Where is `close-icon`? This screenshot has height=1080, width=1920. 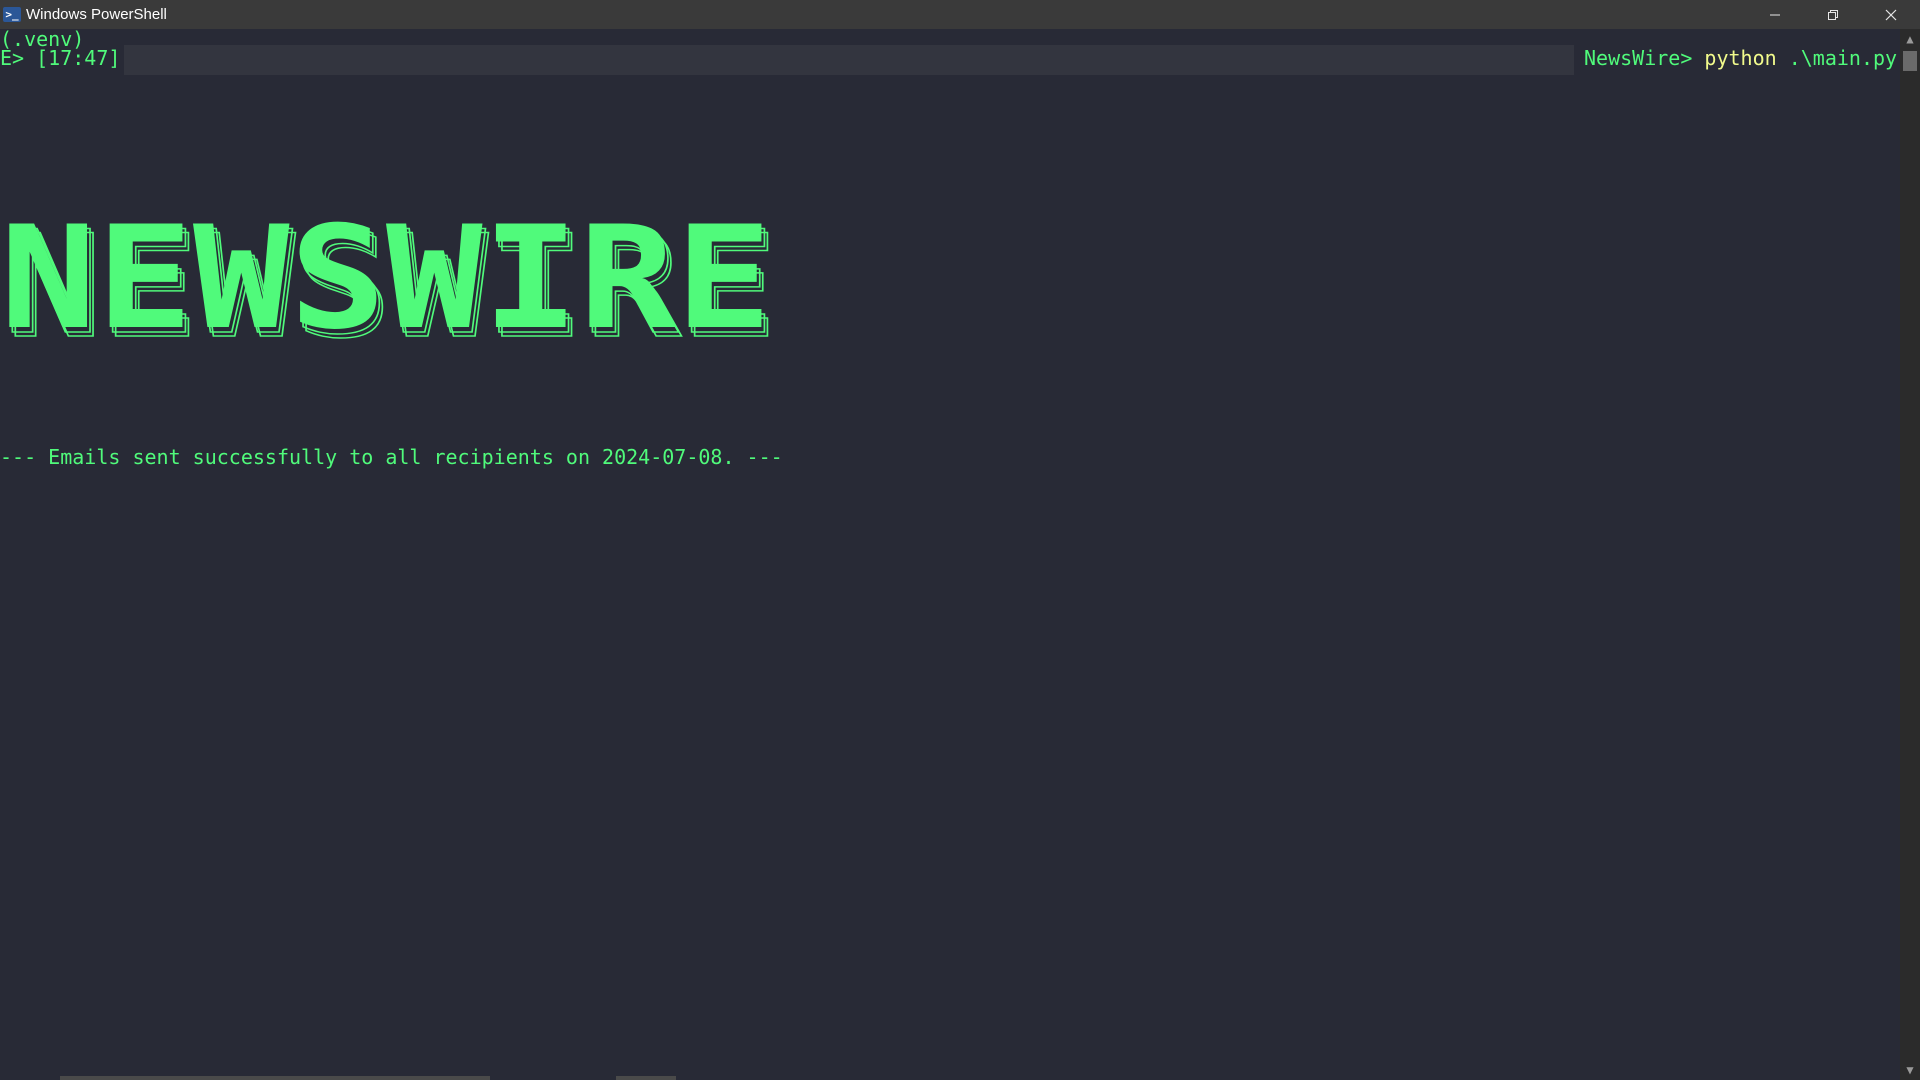 close-icon is located at coordinates (1891, 14).